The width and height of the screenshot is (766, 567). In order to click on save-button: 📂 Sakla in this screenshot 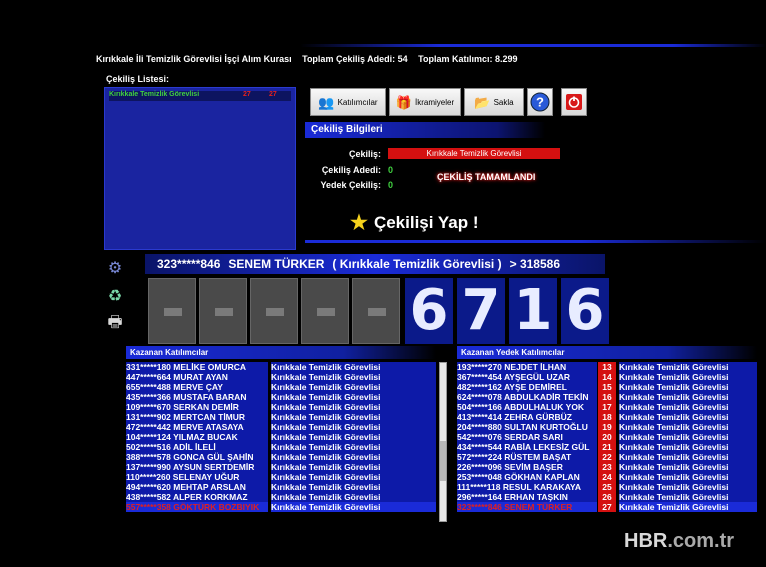, I will do `click(494, 102)`.